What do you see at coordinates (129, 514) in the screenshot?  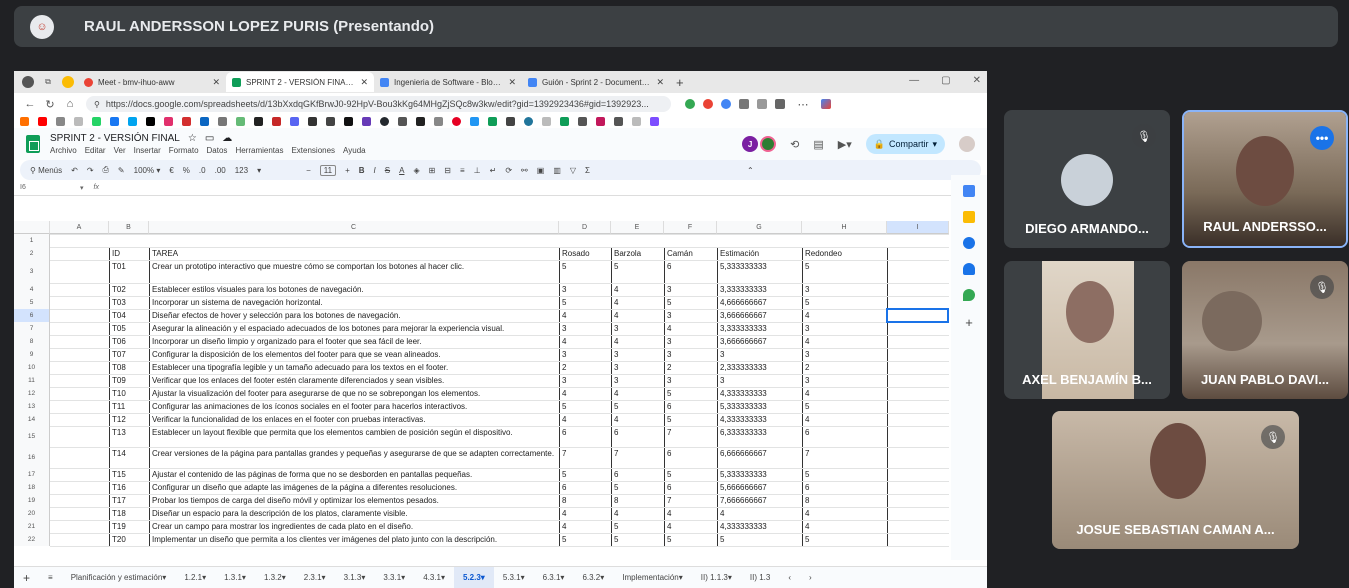 I see `cell-id: T18` at bounding box center [129, 514].